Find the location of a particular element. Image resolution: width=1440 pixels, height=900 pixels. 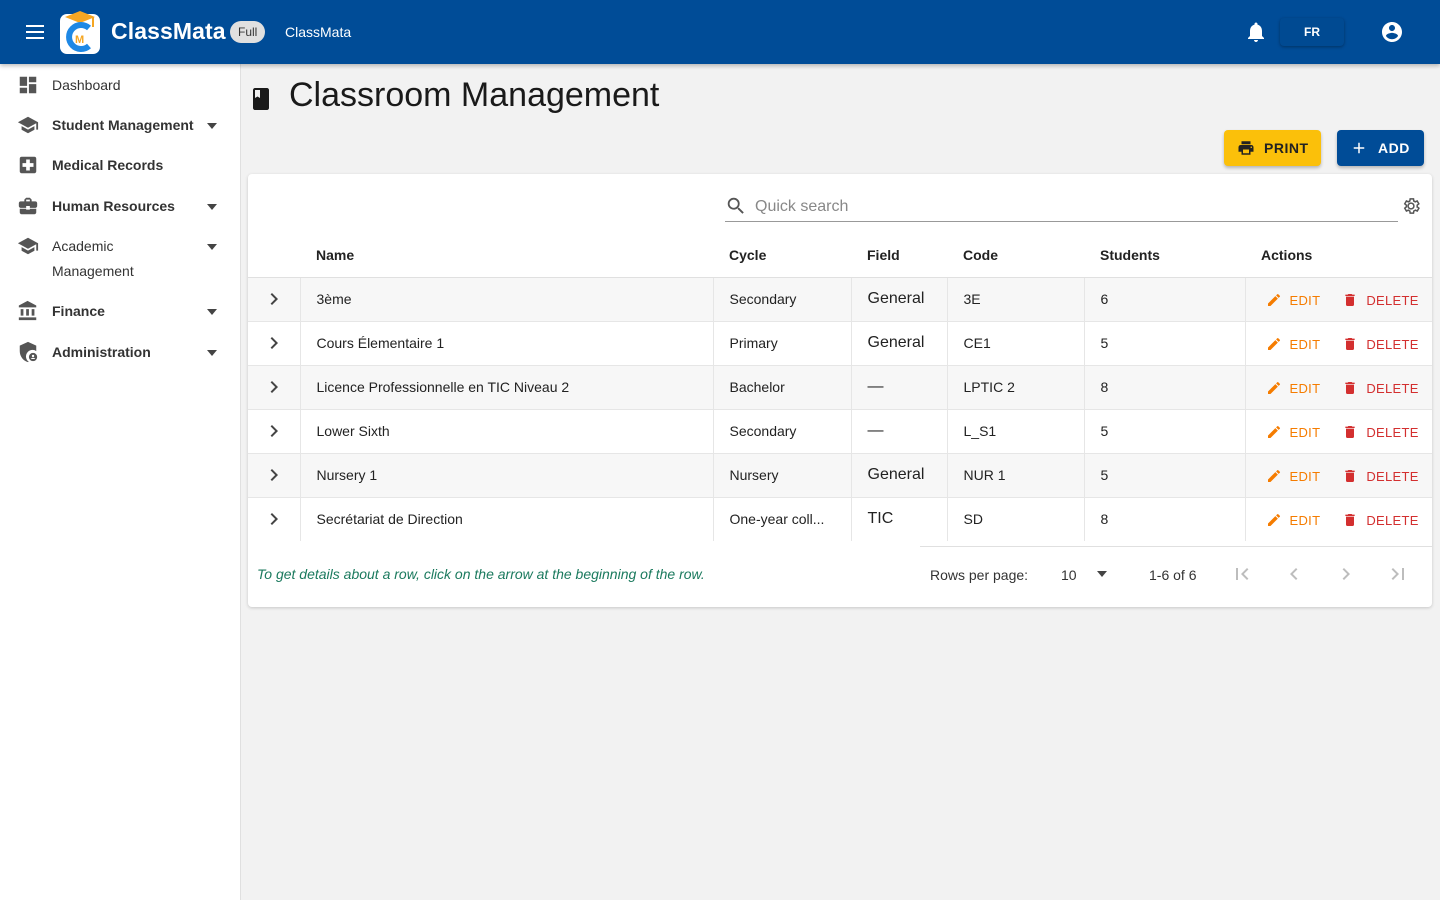

cell-students: 8 is located at coordinates (1165, 519).